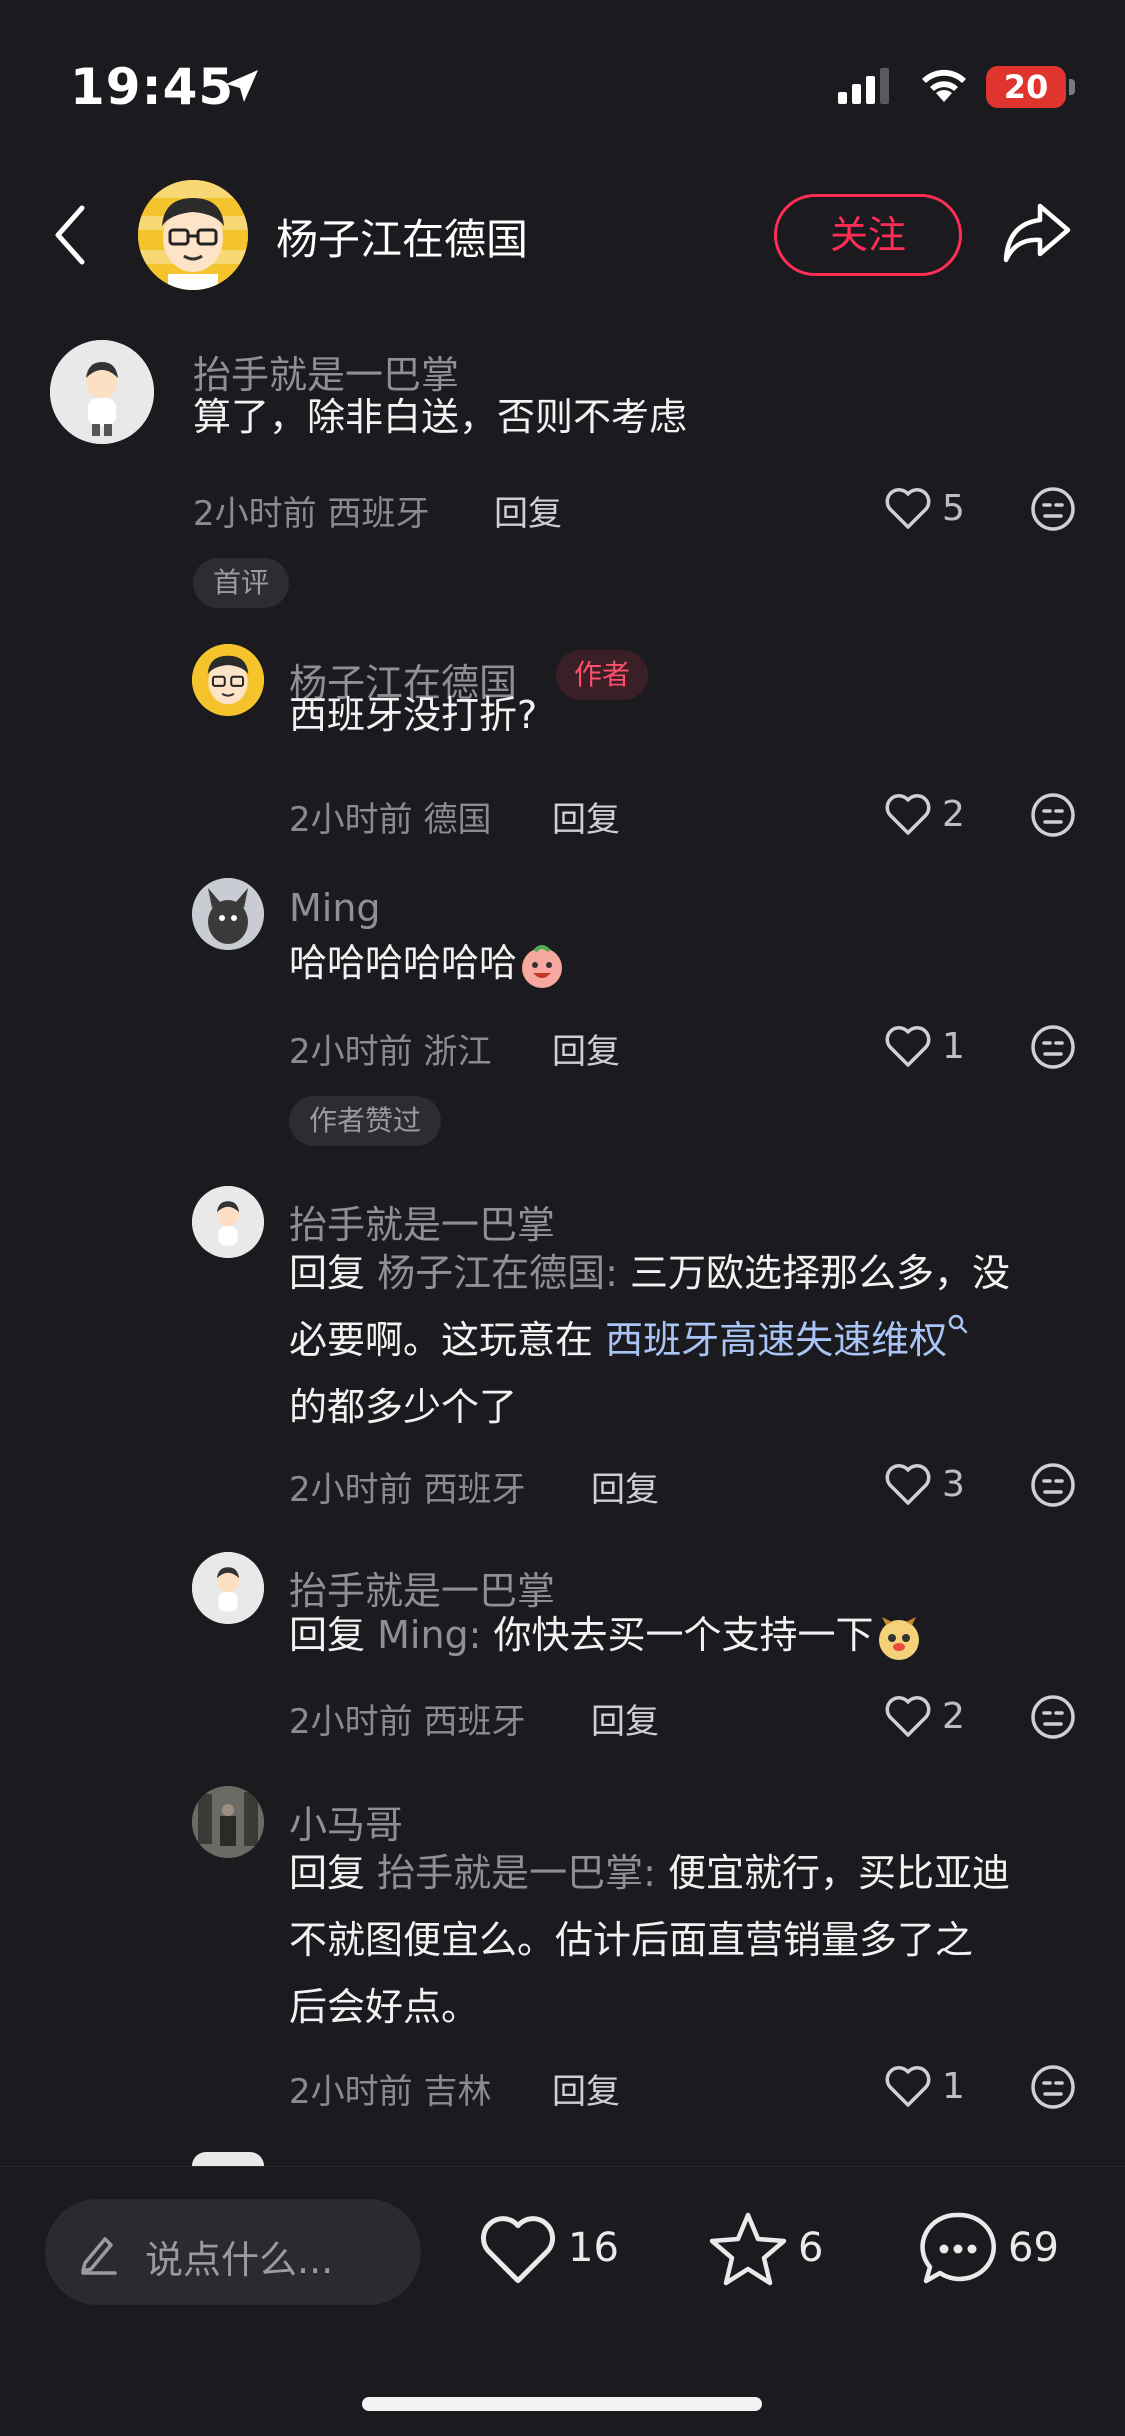 Image resolution: width=1125 pixels, height=2436 pixels. Describe the element at coordinates (593, 2248) in the screenshot. I see `post-like-count: 16` at that location.